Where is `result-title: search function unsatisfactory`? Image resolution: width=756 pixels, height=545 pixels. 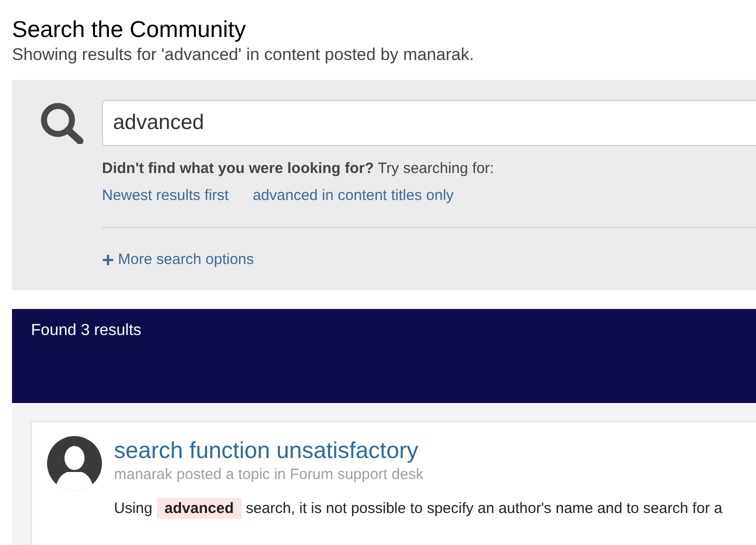 result-title: search function unsatisfactory is located at coordinates (418, 450).